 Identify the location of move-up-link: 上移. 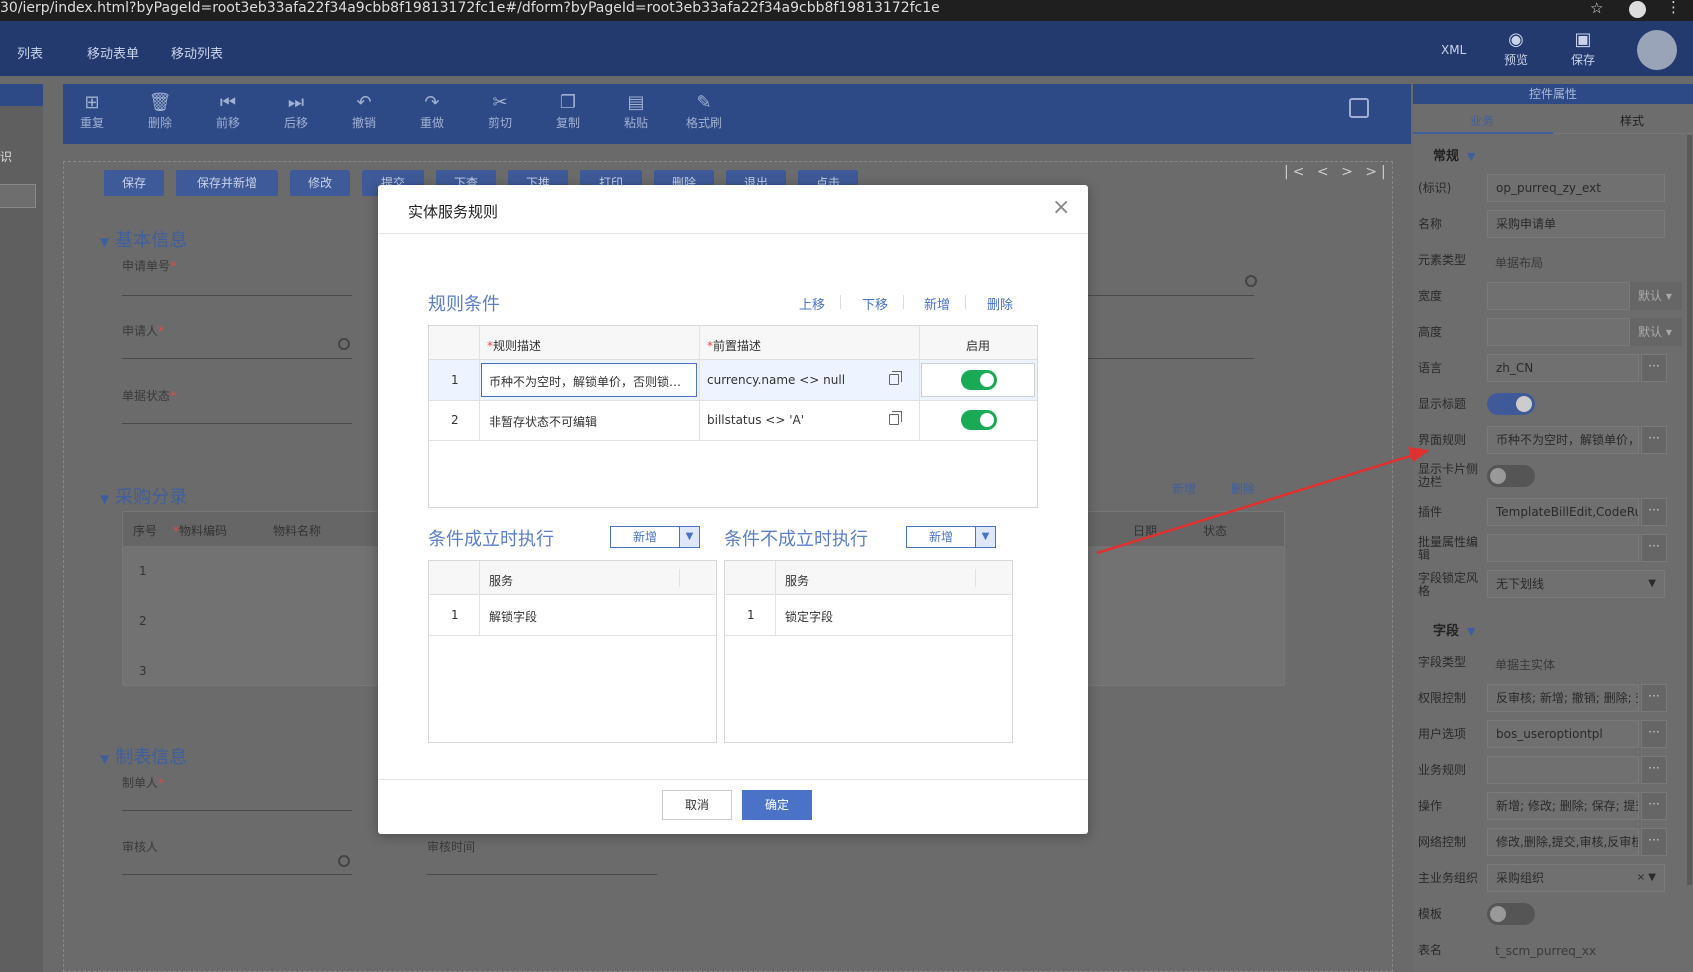
(812, 303).